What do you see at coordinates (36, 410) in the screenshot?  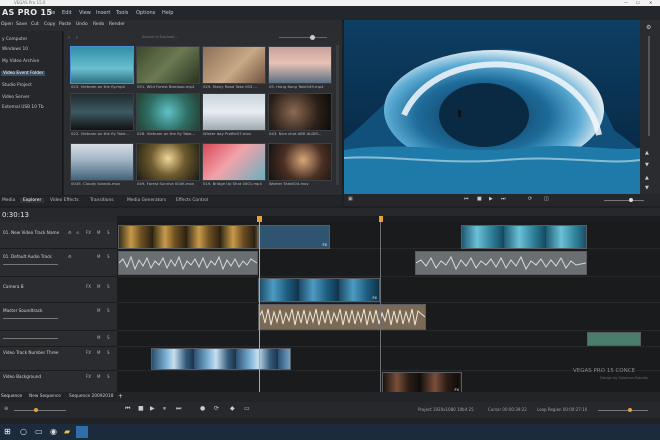 I see `timeline-zoom-handle` at bounding box center [36, 410].